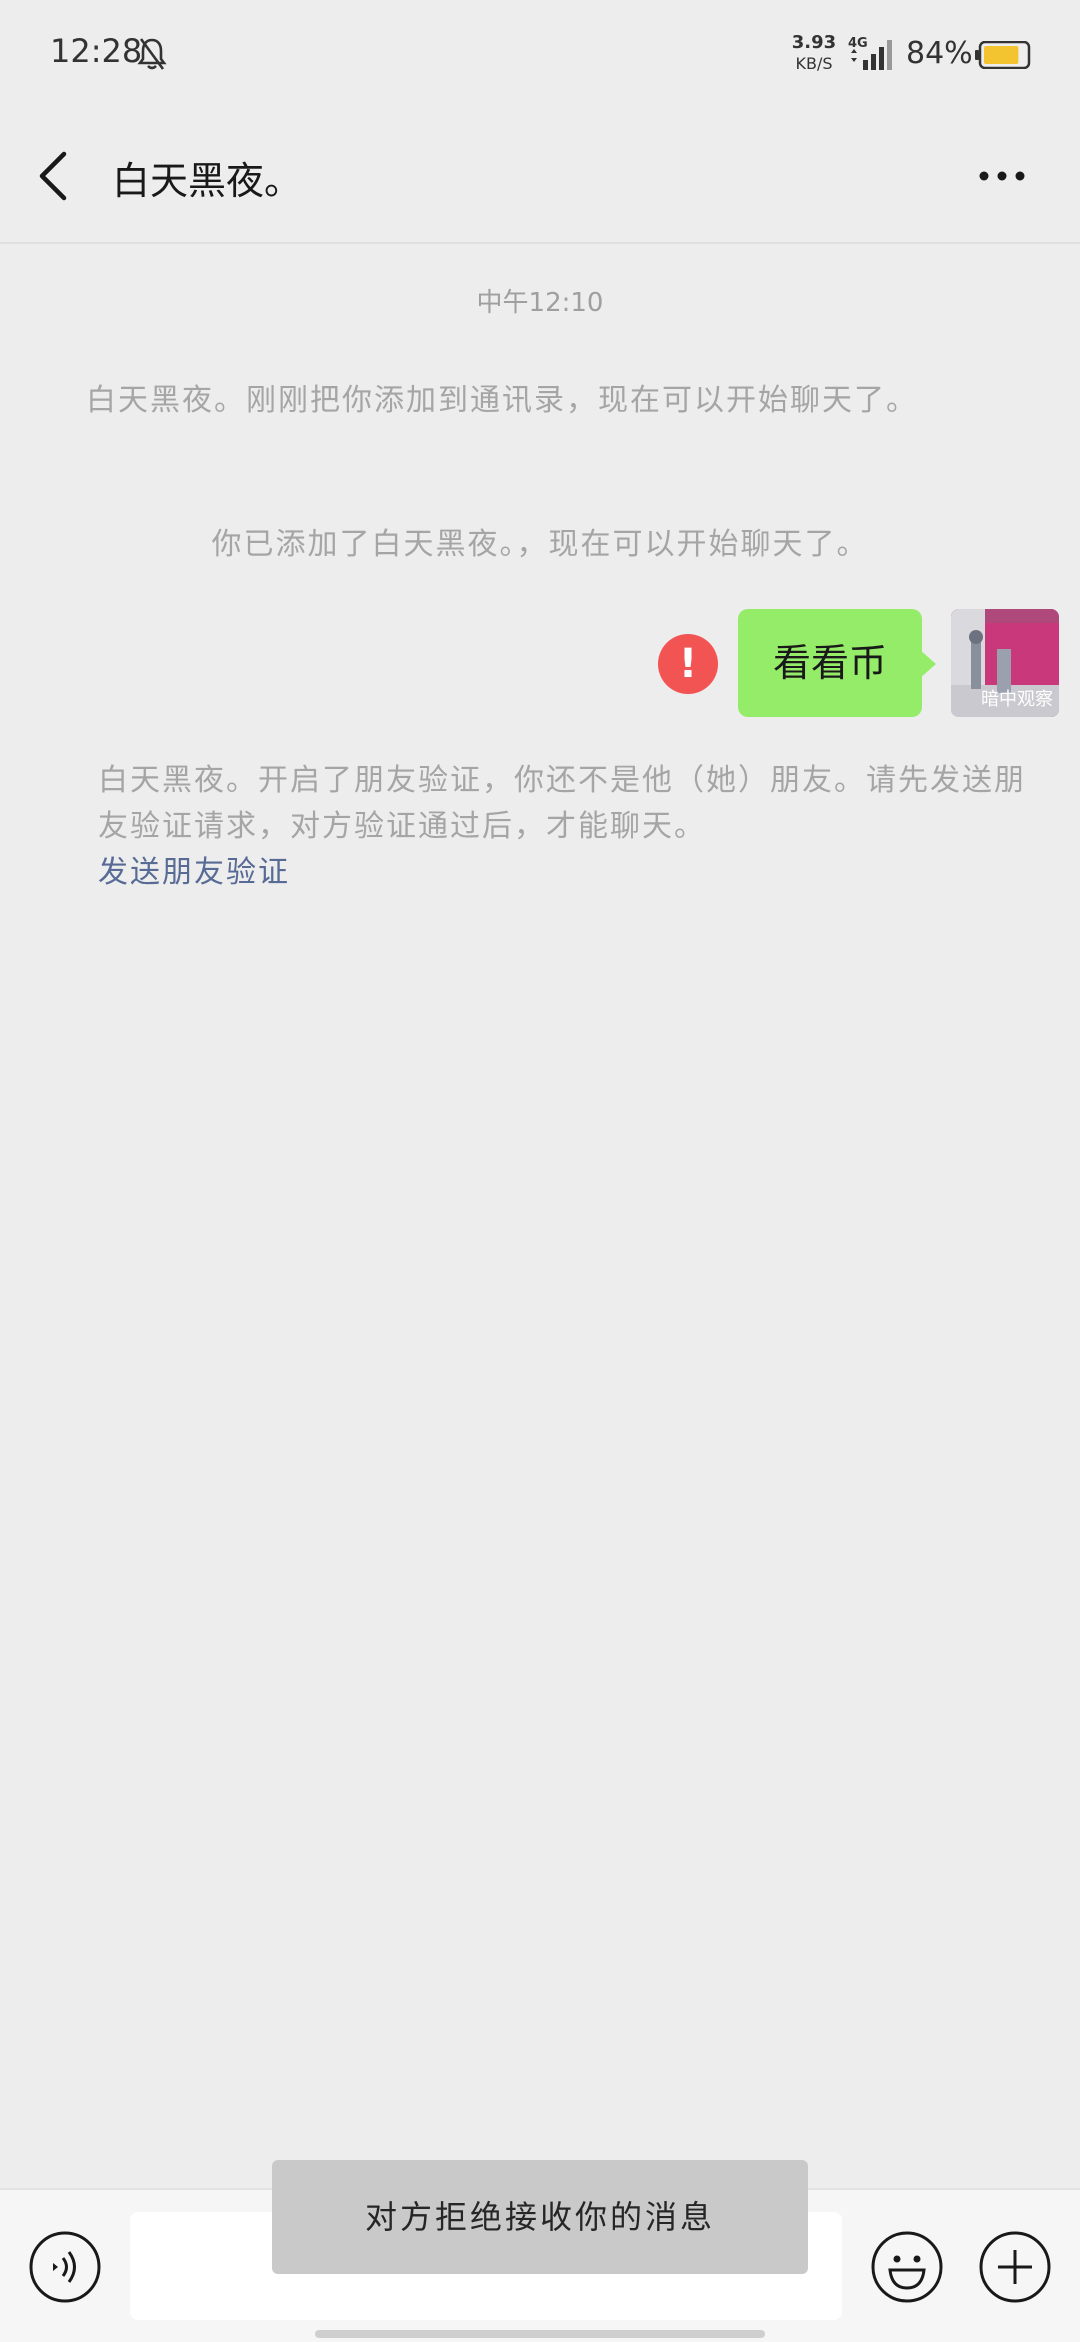 The image size is (1080, 2342). I want to click on bubble-tail, so click(928, 664).